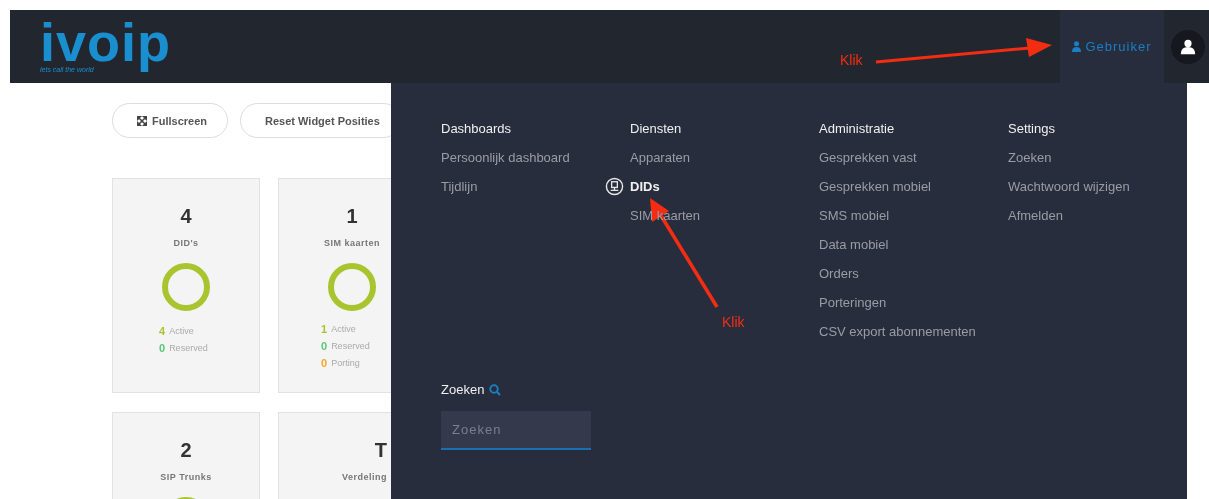 The width and height of the screenshot is (1209, 499). I want to click on menu-item: DIDs, so click(645, 192).